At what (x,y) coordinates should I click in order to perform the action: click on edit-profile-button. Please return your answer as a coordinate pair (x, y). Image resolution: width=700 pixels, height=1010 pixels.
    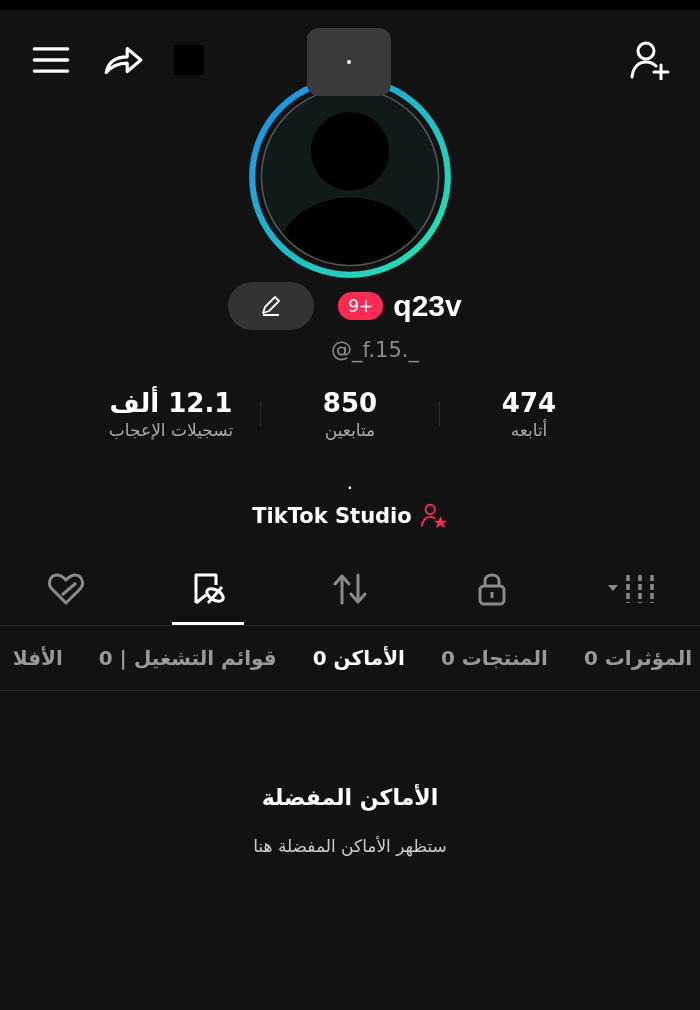
    Looking at the image, I should click on (271, 306).